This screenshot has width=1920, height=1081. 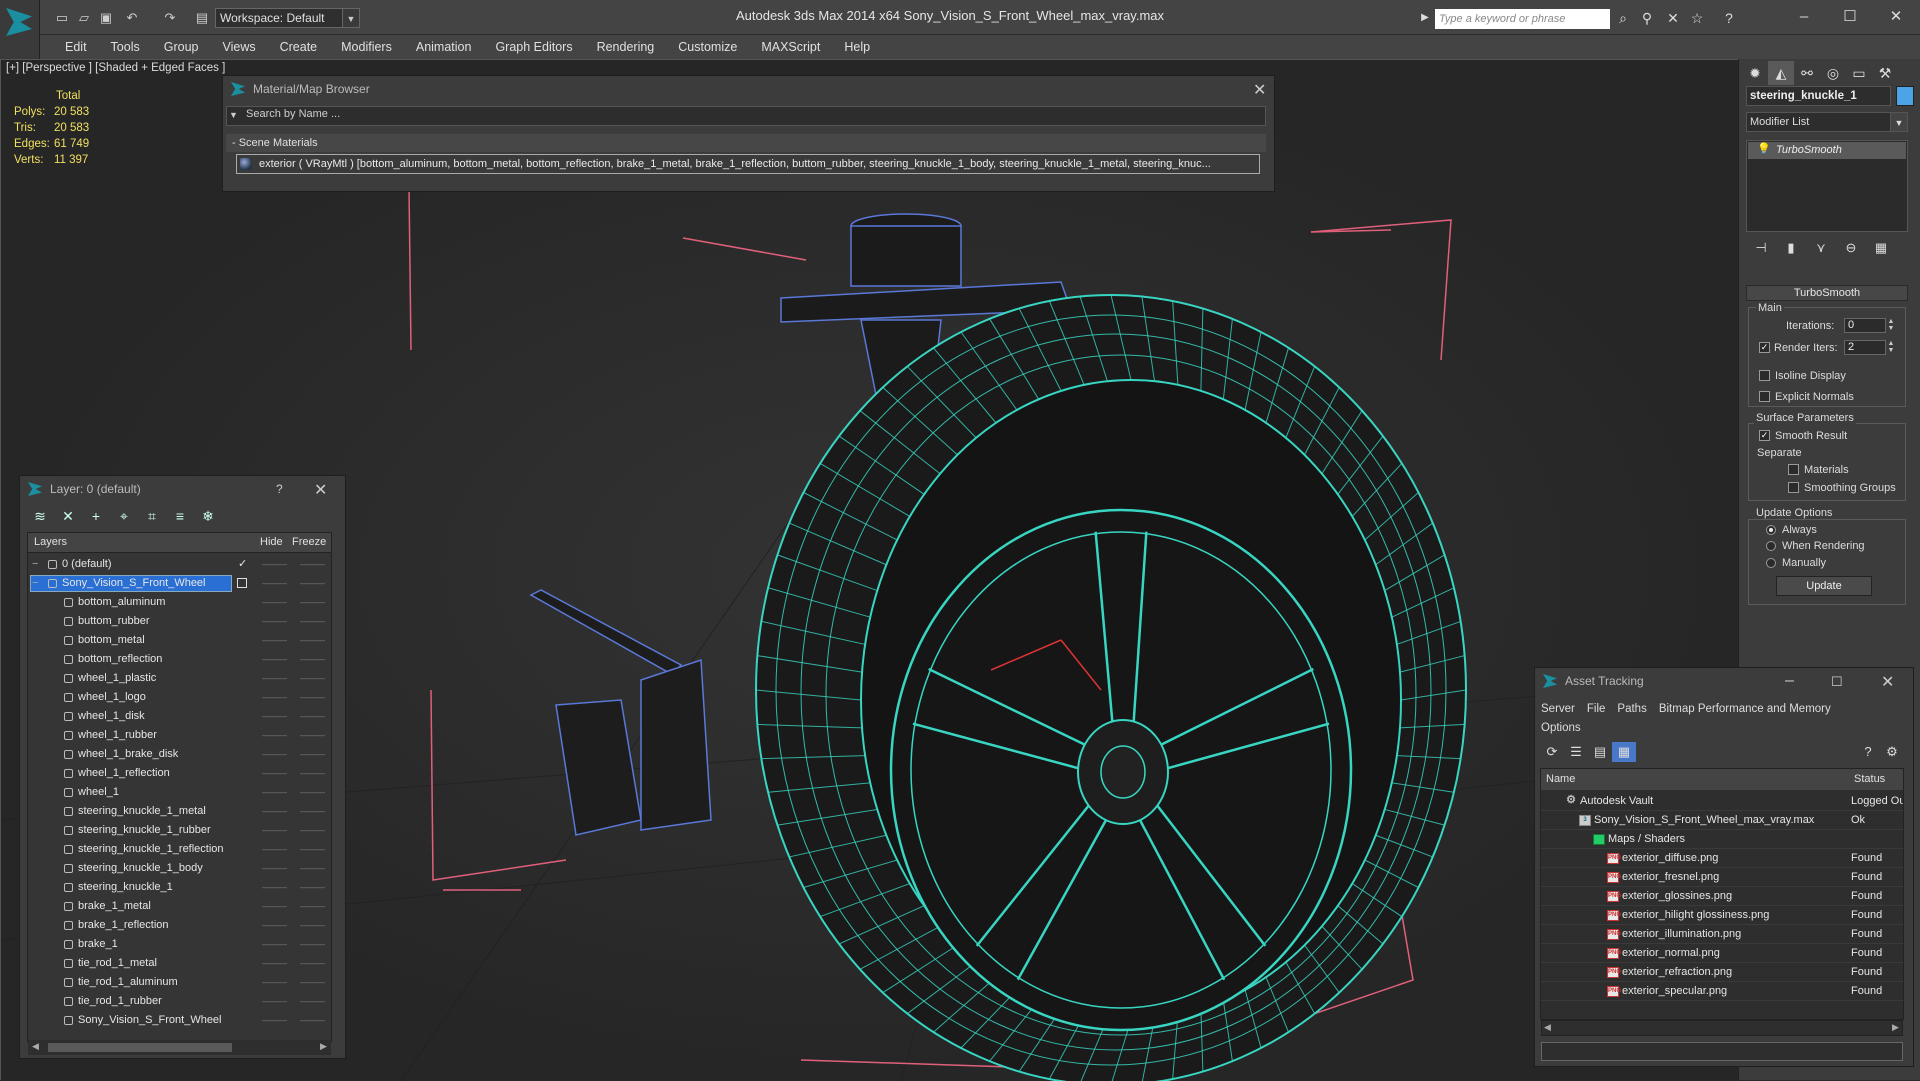 I want to click on layer-row: Sony_Vision_S_Front_Wheel ——— ———, so click(x=179, y=1020).